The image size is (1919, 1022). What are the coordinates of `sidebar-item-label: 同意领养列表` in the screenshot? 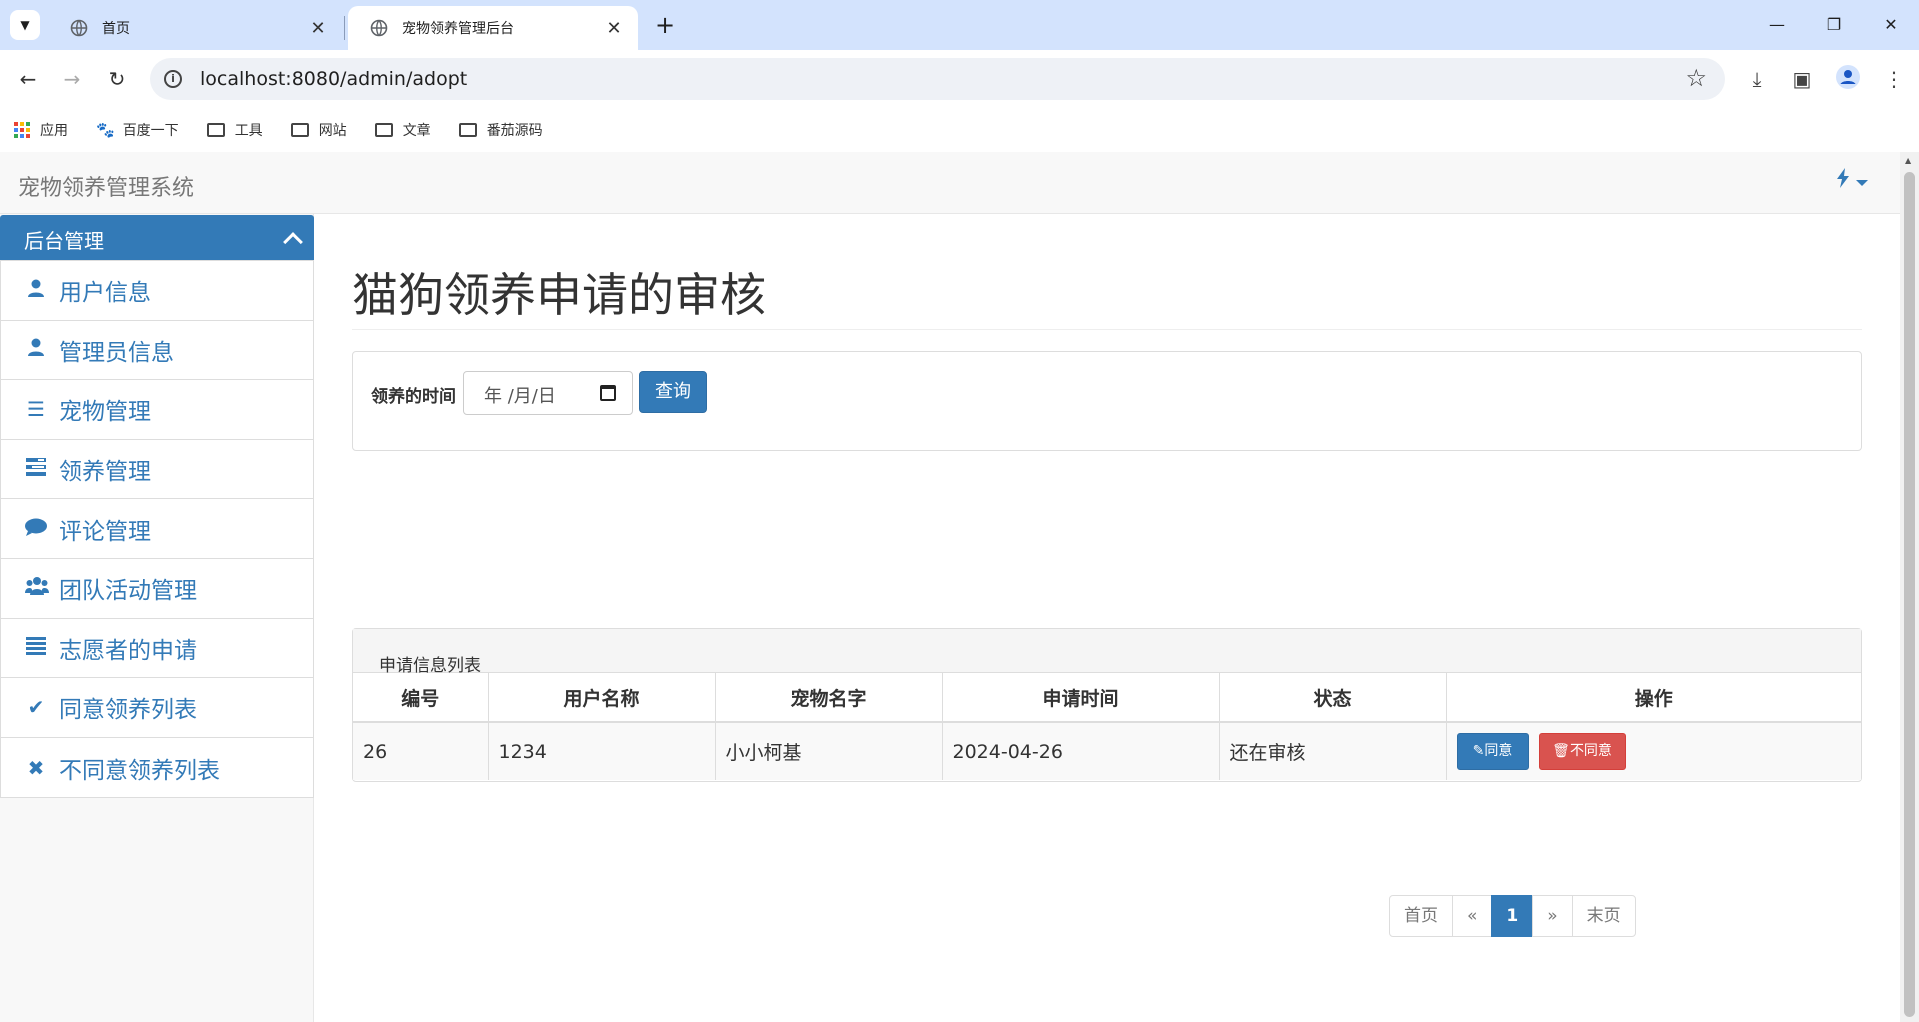 It's located at (128, 710).